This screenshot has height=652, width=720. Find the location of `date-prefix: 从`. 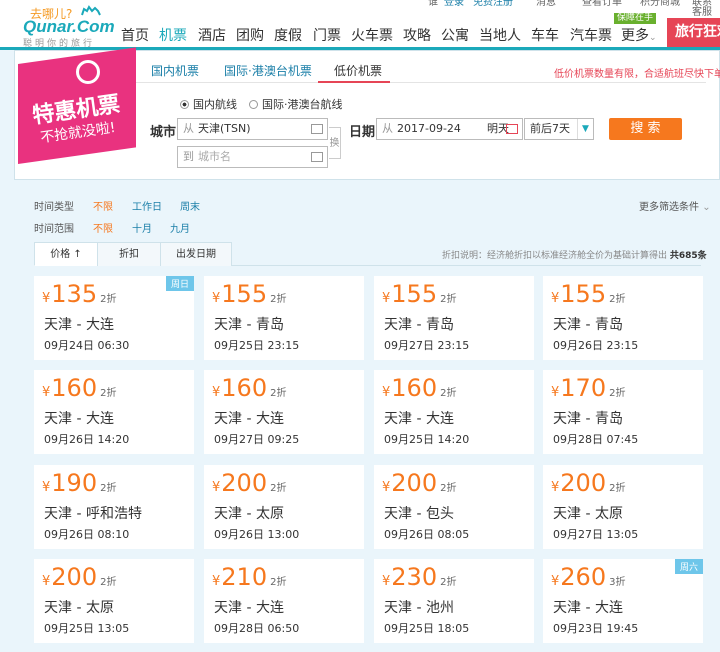

date-prefix: 从 is located at coordinates (387, 128).